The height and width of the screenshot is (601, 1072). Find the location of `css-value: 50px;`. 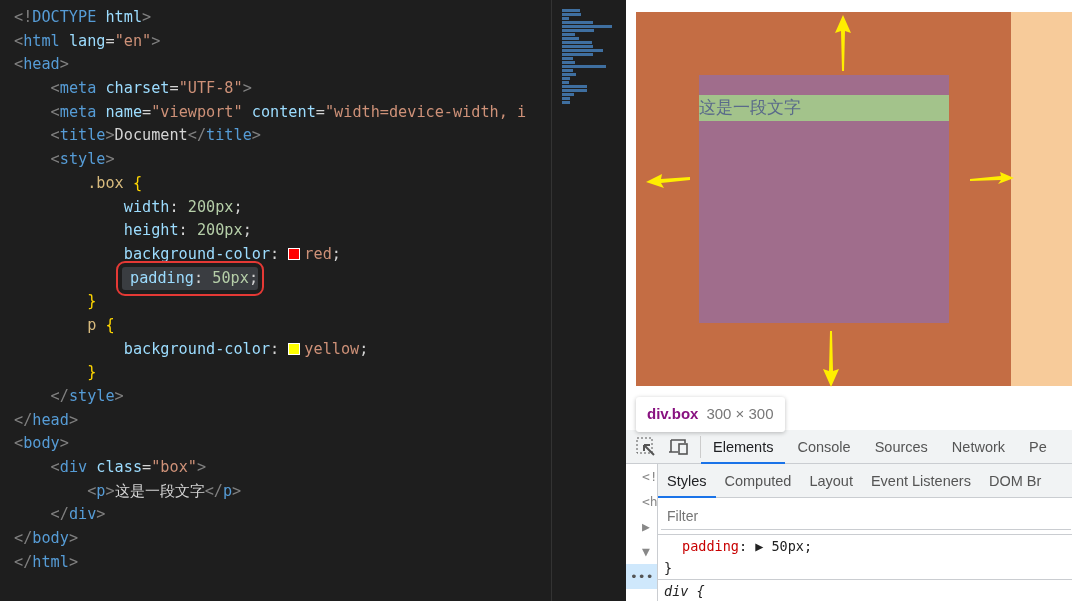

css-value: 50px; is located at coordinates (792, 546).